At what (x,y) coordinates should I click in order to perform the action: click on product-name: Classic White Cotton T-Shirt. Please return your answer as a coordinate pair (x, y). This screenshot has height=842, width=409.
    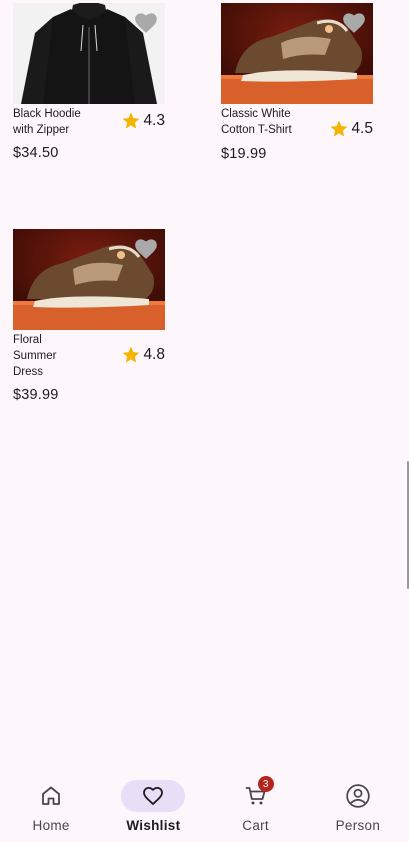
    Looking at the image, I should click on (256, 122).